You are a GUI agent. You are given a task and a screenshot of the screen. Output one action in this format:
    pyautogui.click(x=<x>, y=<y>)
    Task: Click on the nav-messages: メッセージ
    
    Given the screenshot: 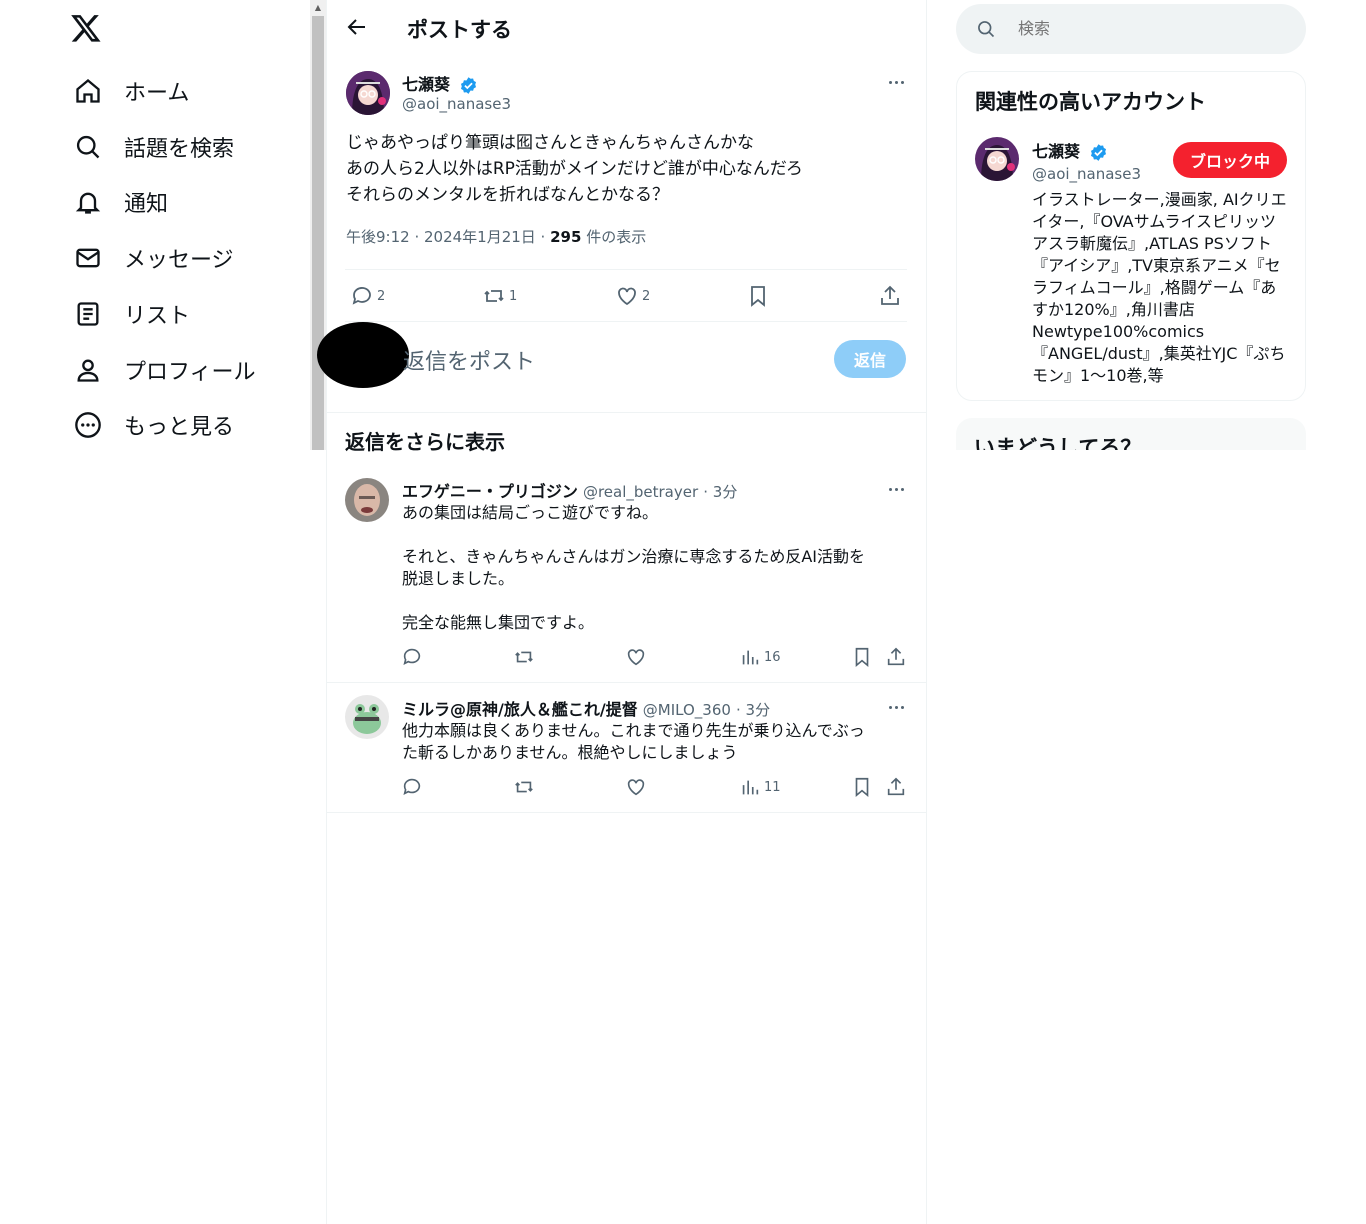 What is the action you would take?
    pyautogui.click(x=153, y=258)
    